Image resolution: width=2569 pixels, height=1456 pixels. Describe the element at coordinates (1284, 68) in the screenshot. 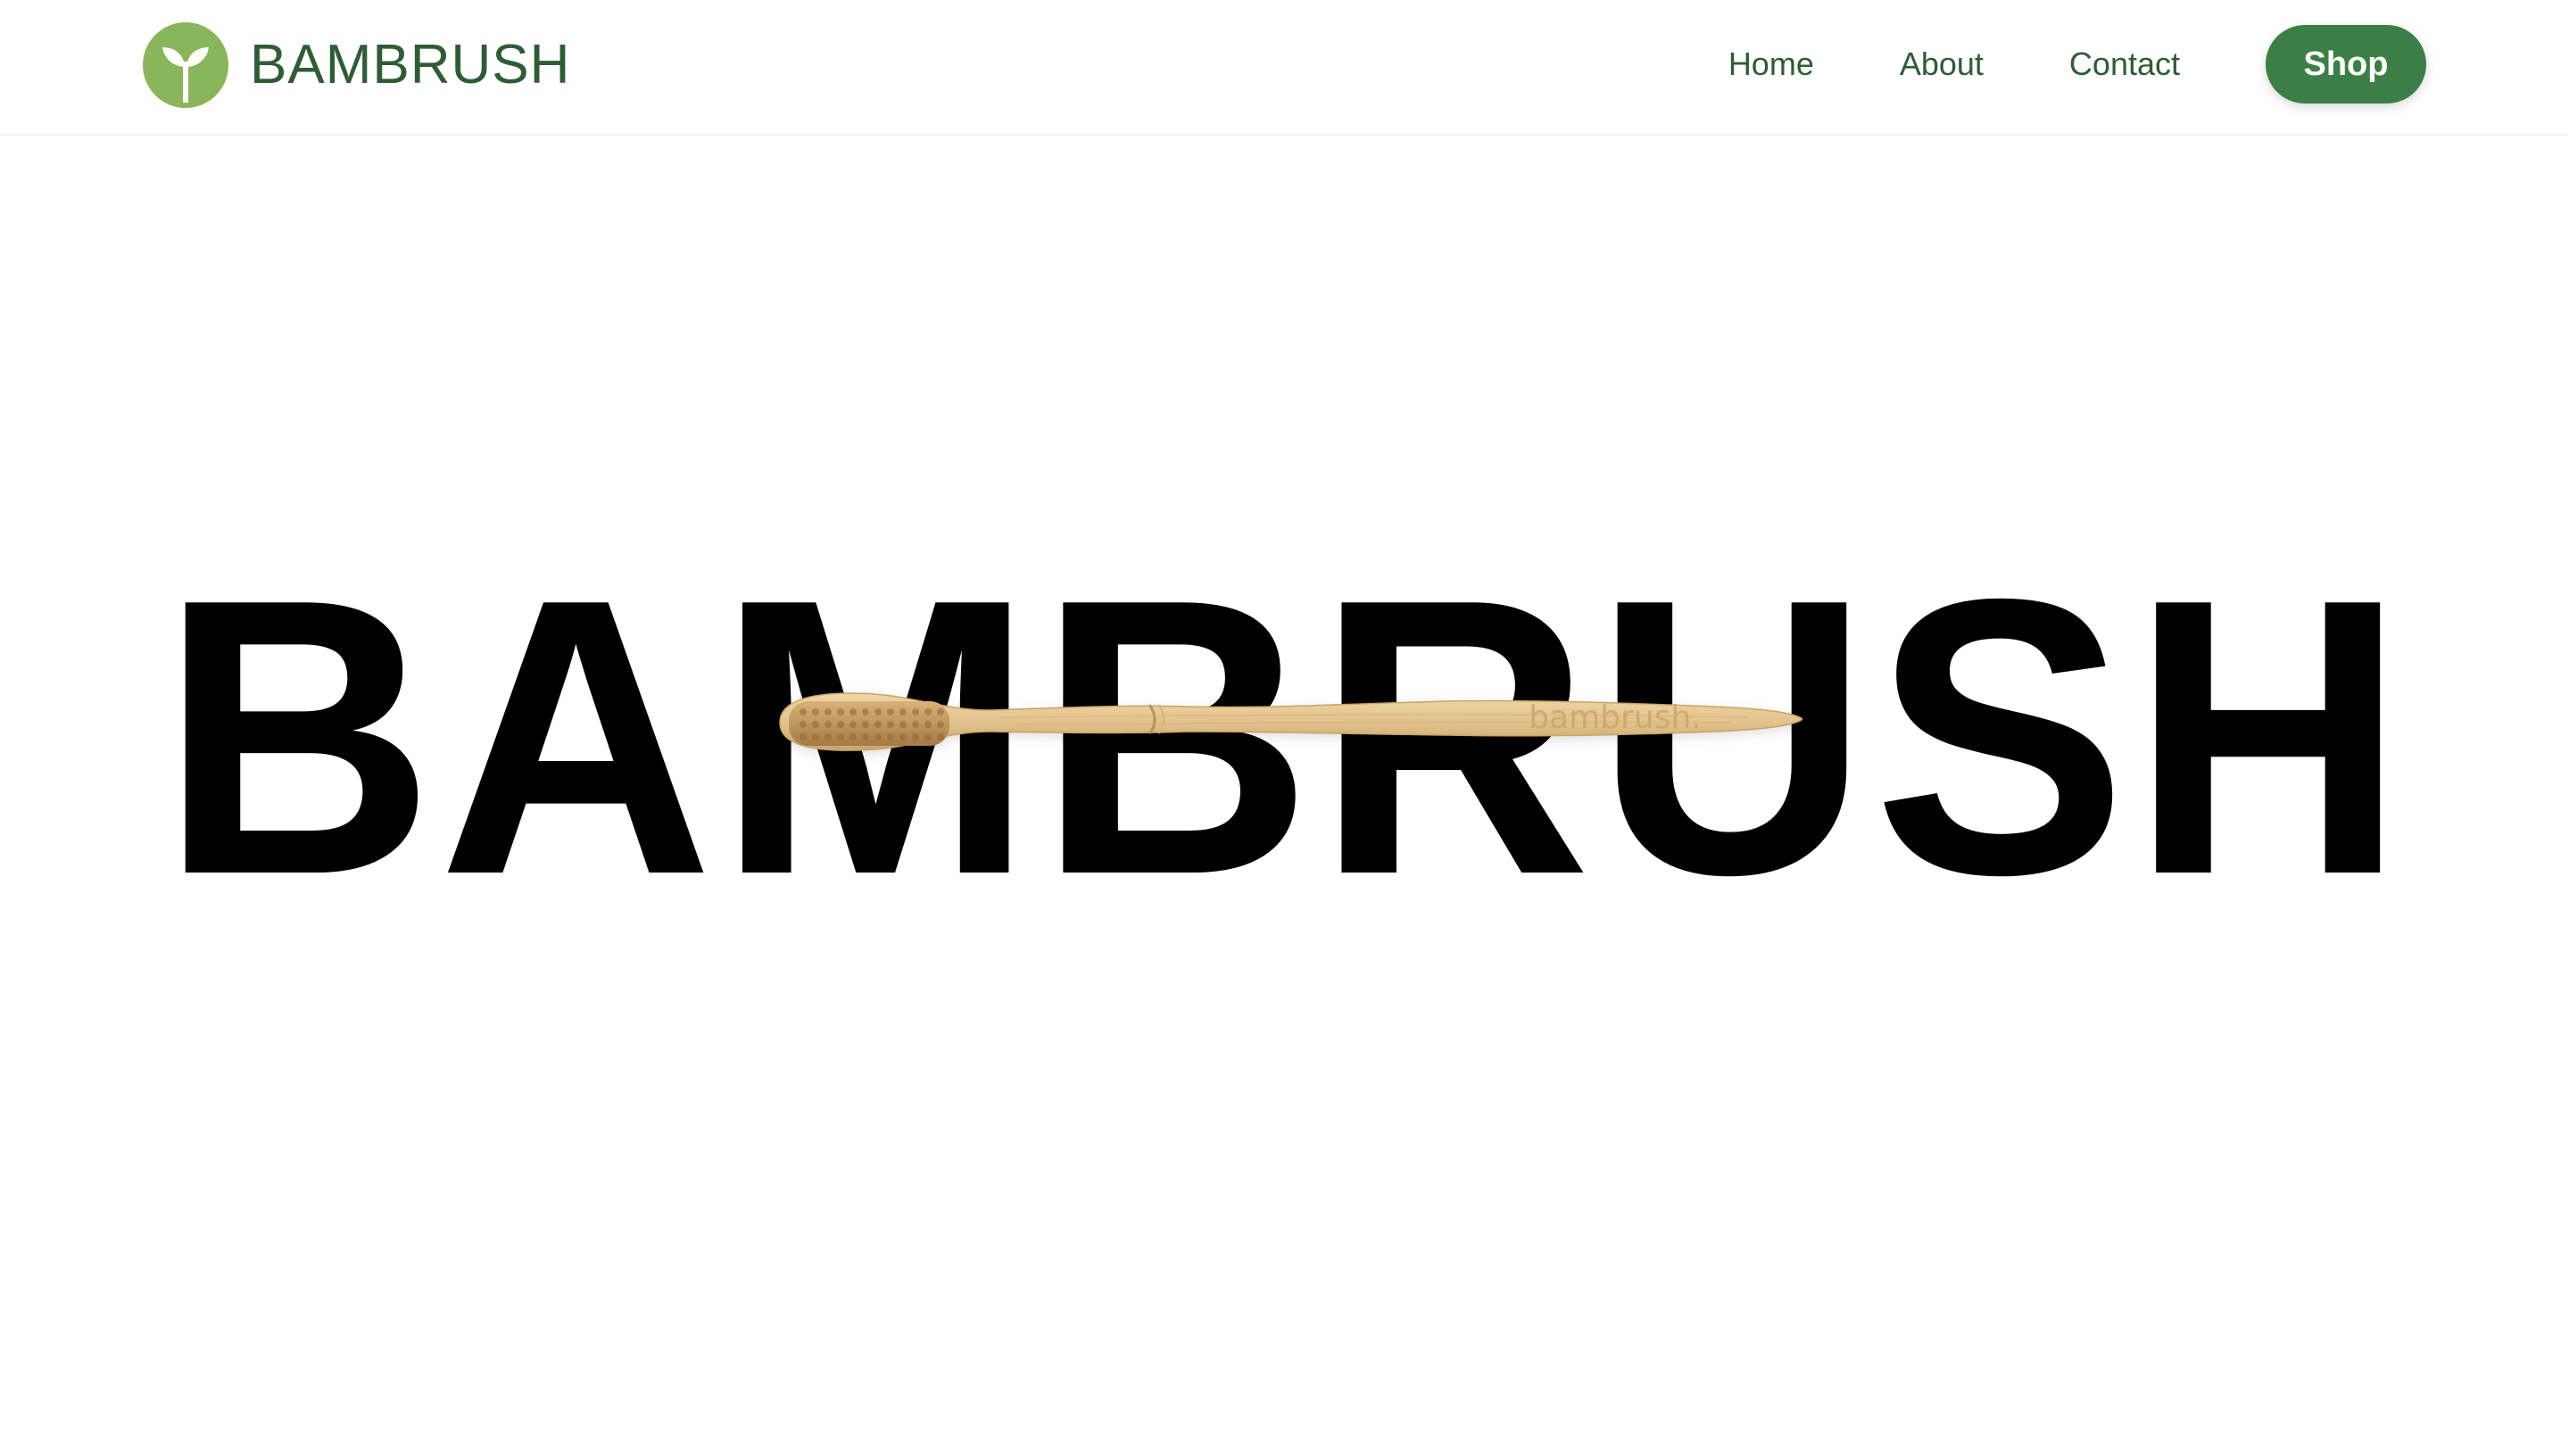

I see `site-header: BAMBRUSH Home About Contact Shop` at that location.